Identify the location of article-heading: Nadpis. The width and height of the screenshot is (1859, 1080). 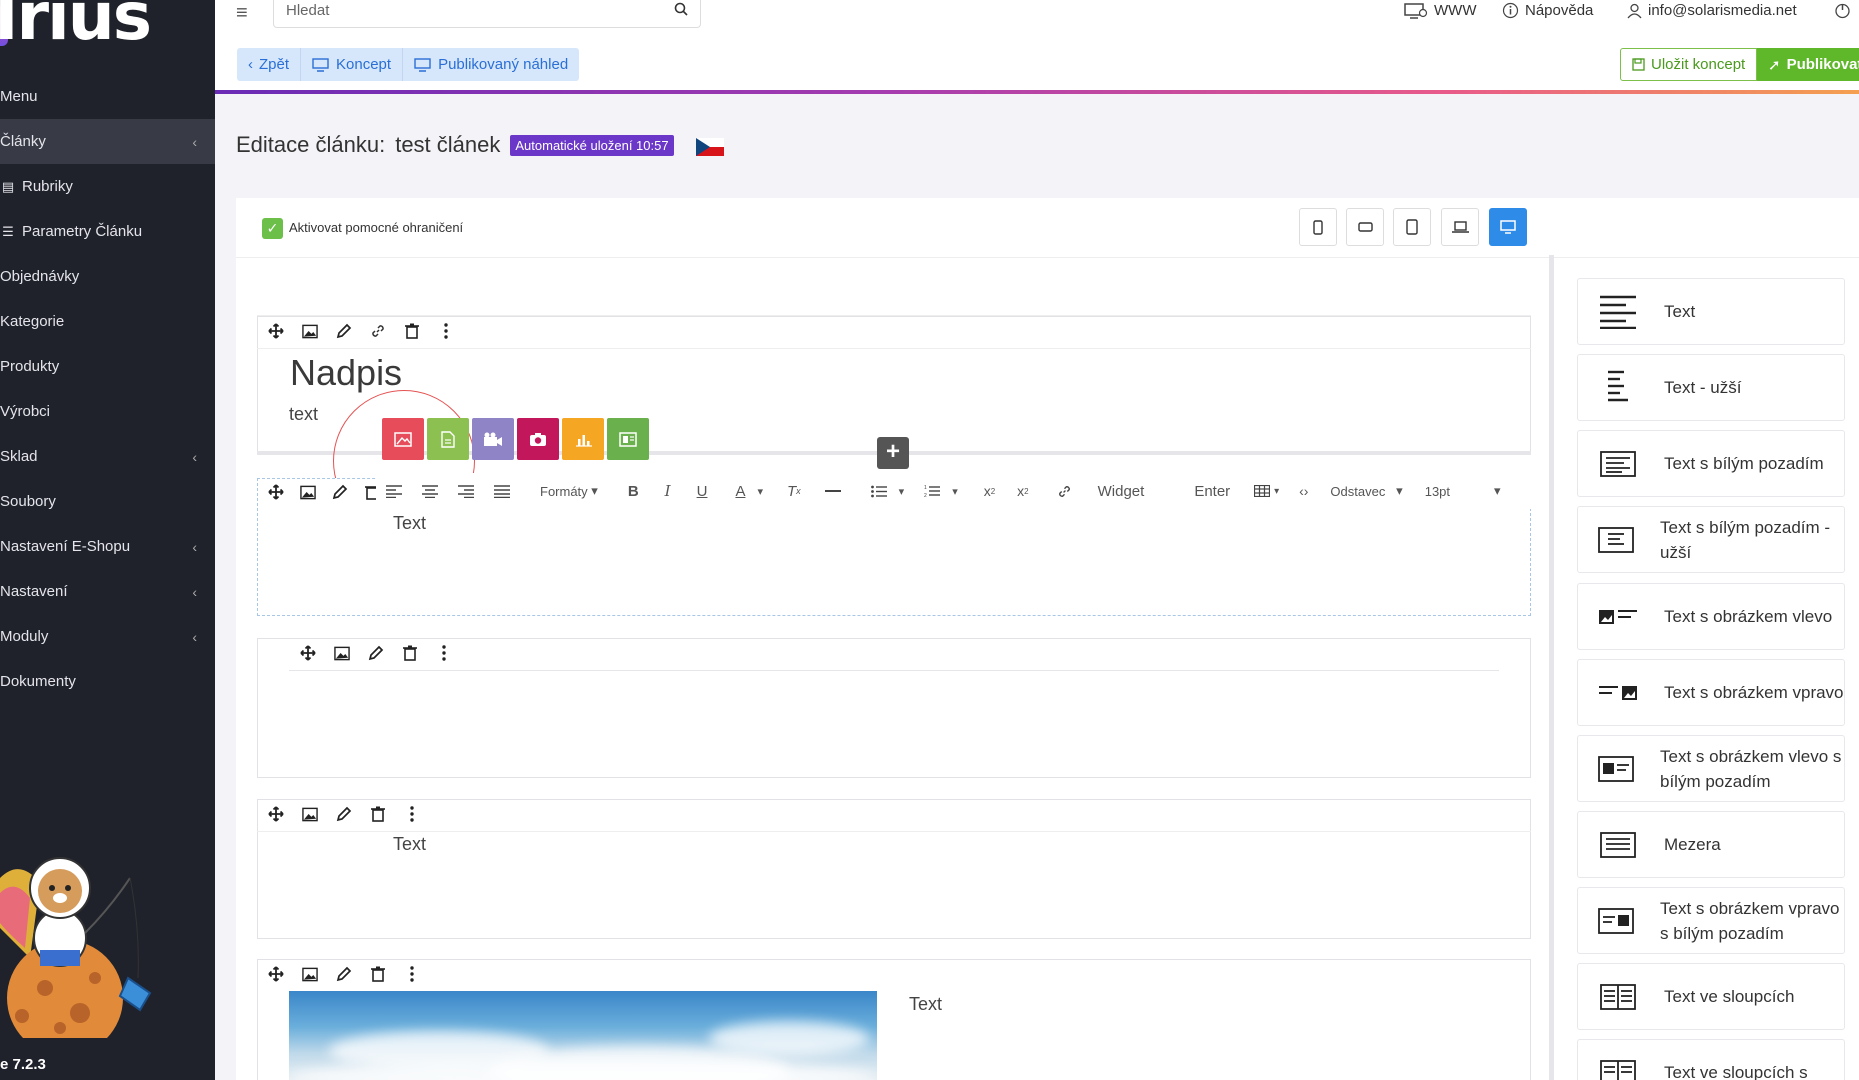
(346, 373).